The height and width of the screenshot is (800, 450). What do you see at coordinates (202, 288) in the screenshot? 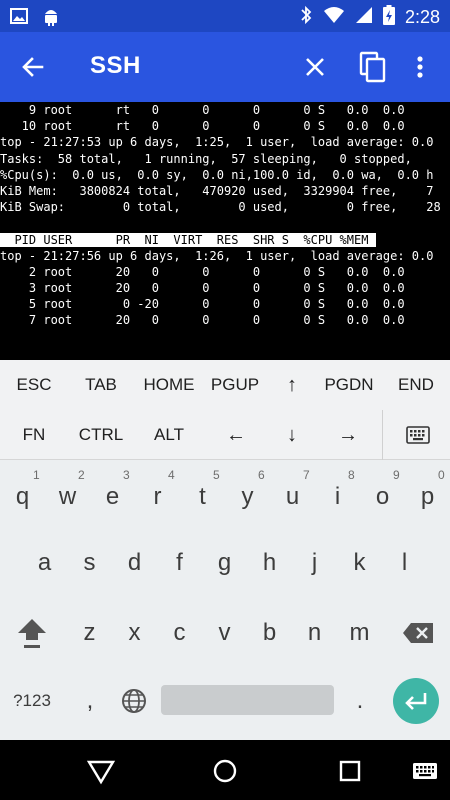
I see `terminal-line: 3 root 20 0 0 0 0 S 0.0 0.0` at bounding box center [202, 288].